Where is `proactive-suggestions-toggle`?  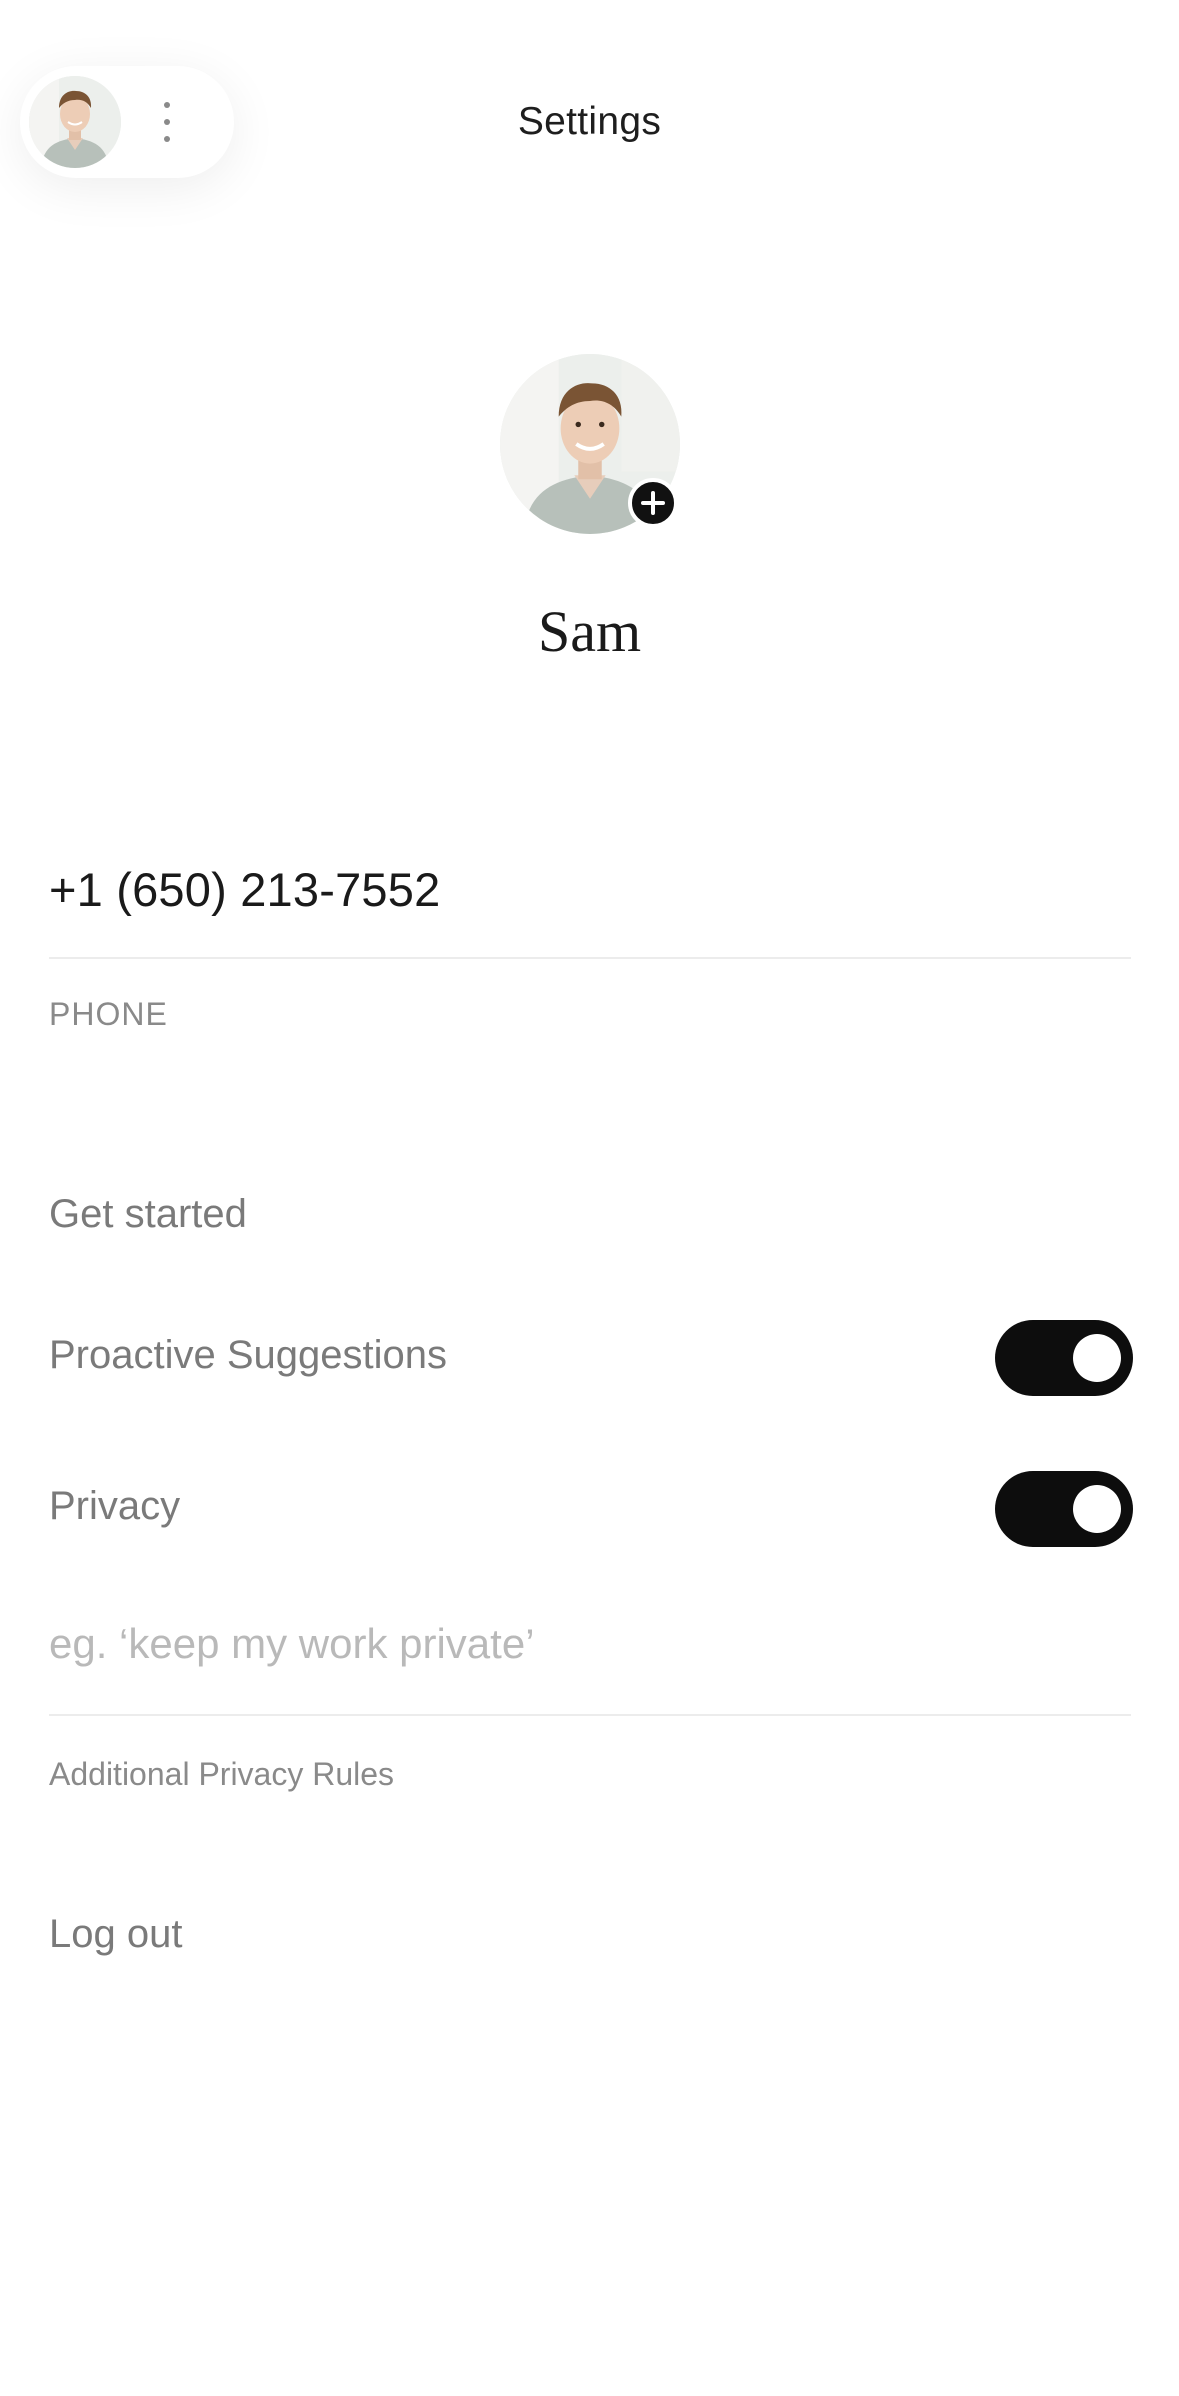
proactive-suggestions-toggle is located at coordinates (1064, 1358).